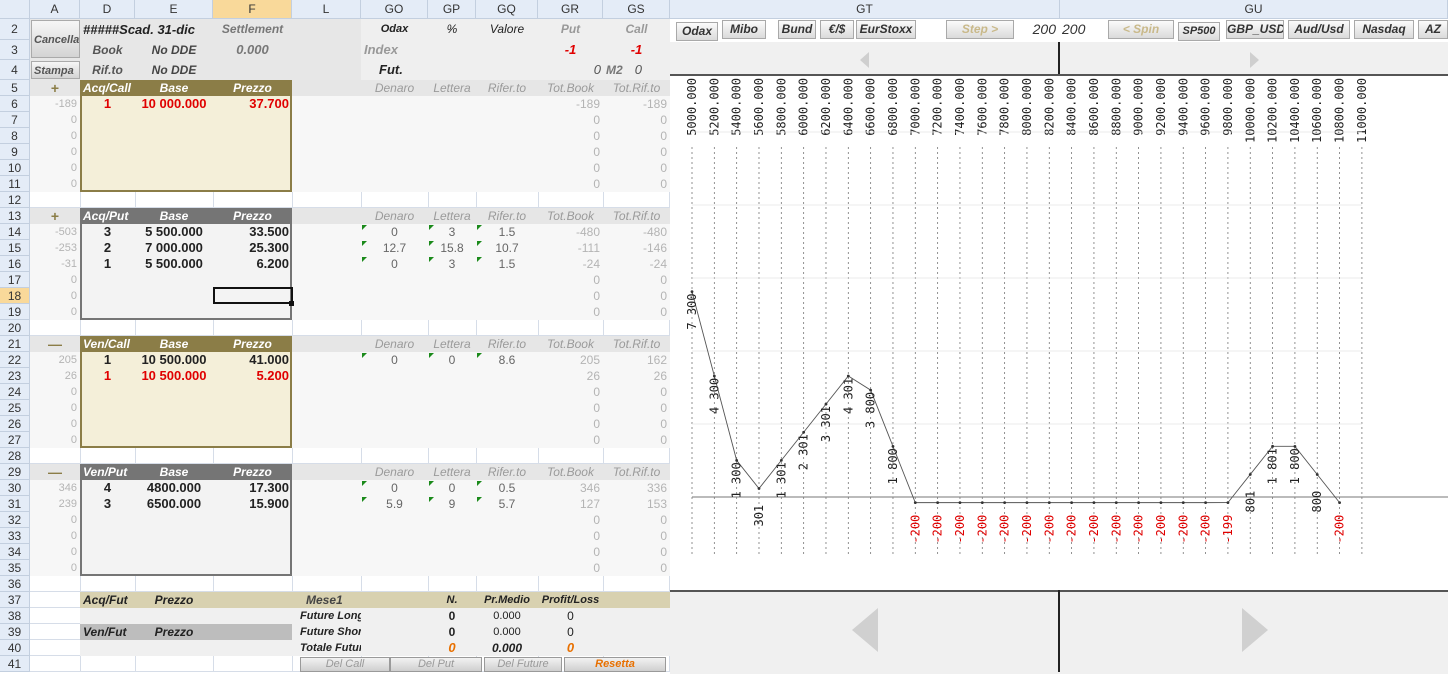 This screenshot has width=1448, height=674. Describe the element at coordinates (15, 328) in the screenshot. I see `row-header-20: 20` at that location.